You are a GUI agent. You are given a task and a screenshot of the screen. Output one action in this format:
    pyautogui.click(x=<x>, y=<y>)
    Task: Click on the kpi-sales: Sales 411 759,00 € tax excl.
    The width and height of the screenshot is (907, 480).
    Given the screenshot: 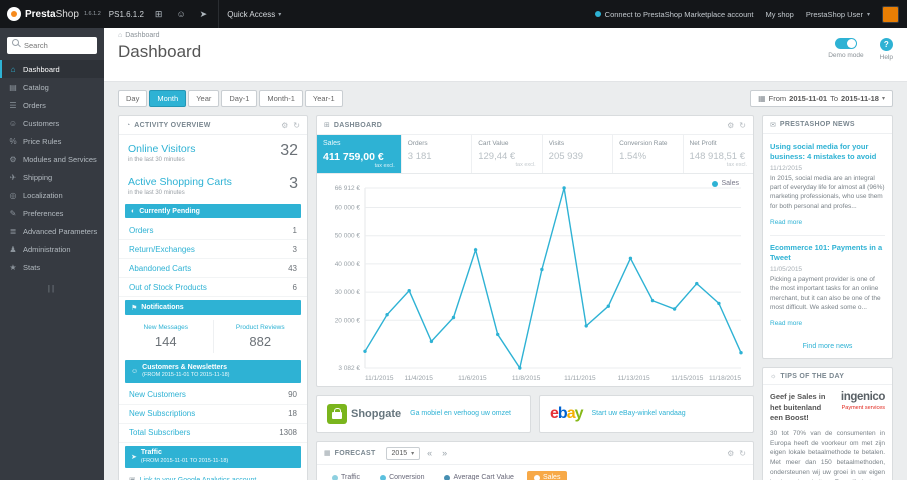 What is the action you would take?
    pyautogui.click(x=359, y=154)
    